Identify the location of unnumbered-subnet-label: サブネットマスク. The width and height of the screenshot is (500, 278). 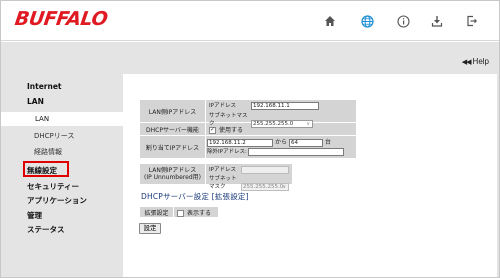
(223, 183).